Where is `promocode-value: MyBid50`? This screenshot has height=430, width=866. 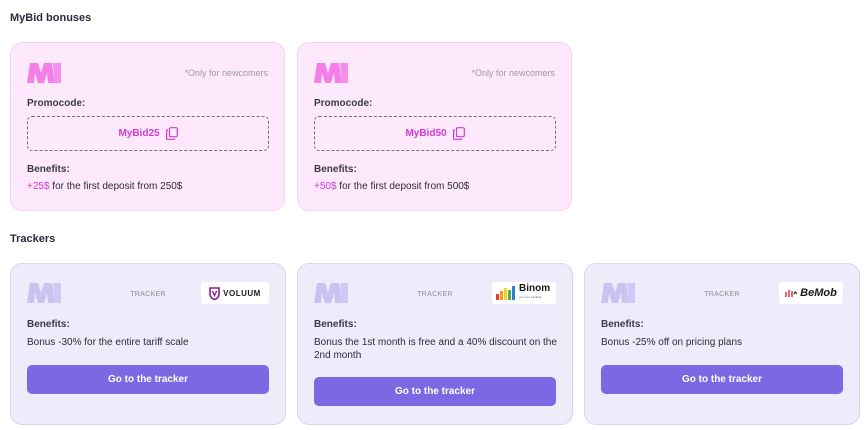 promocode-value: MyBid50 is located at coordinates (426, 133).